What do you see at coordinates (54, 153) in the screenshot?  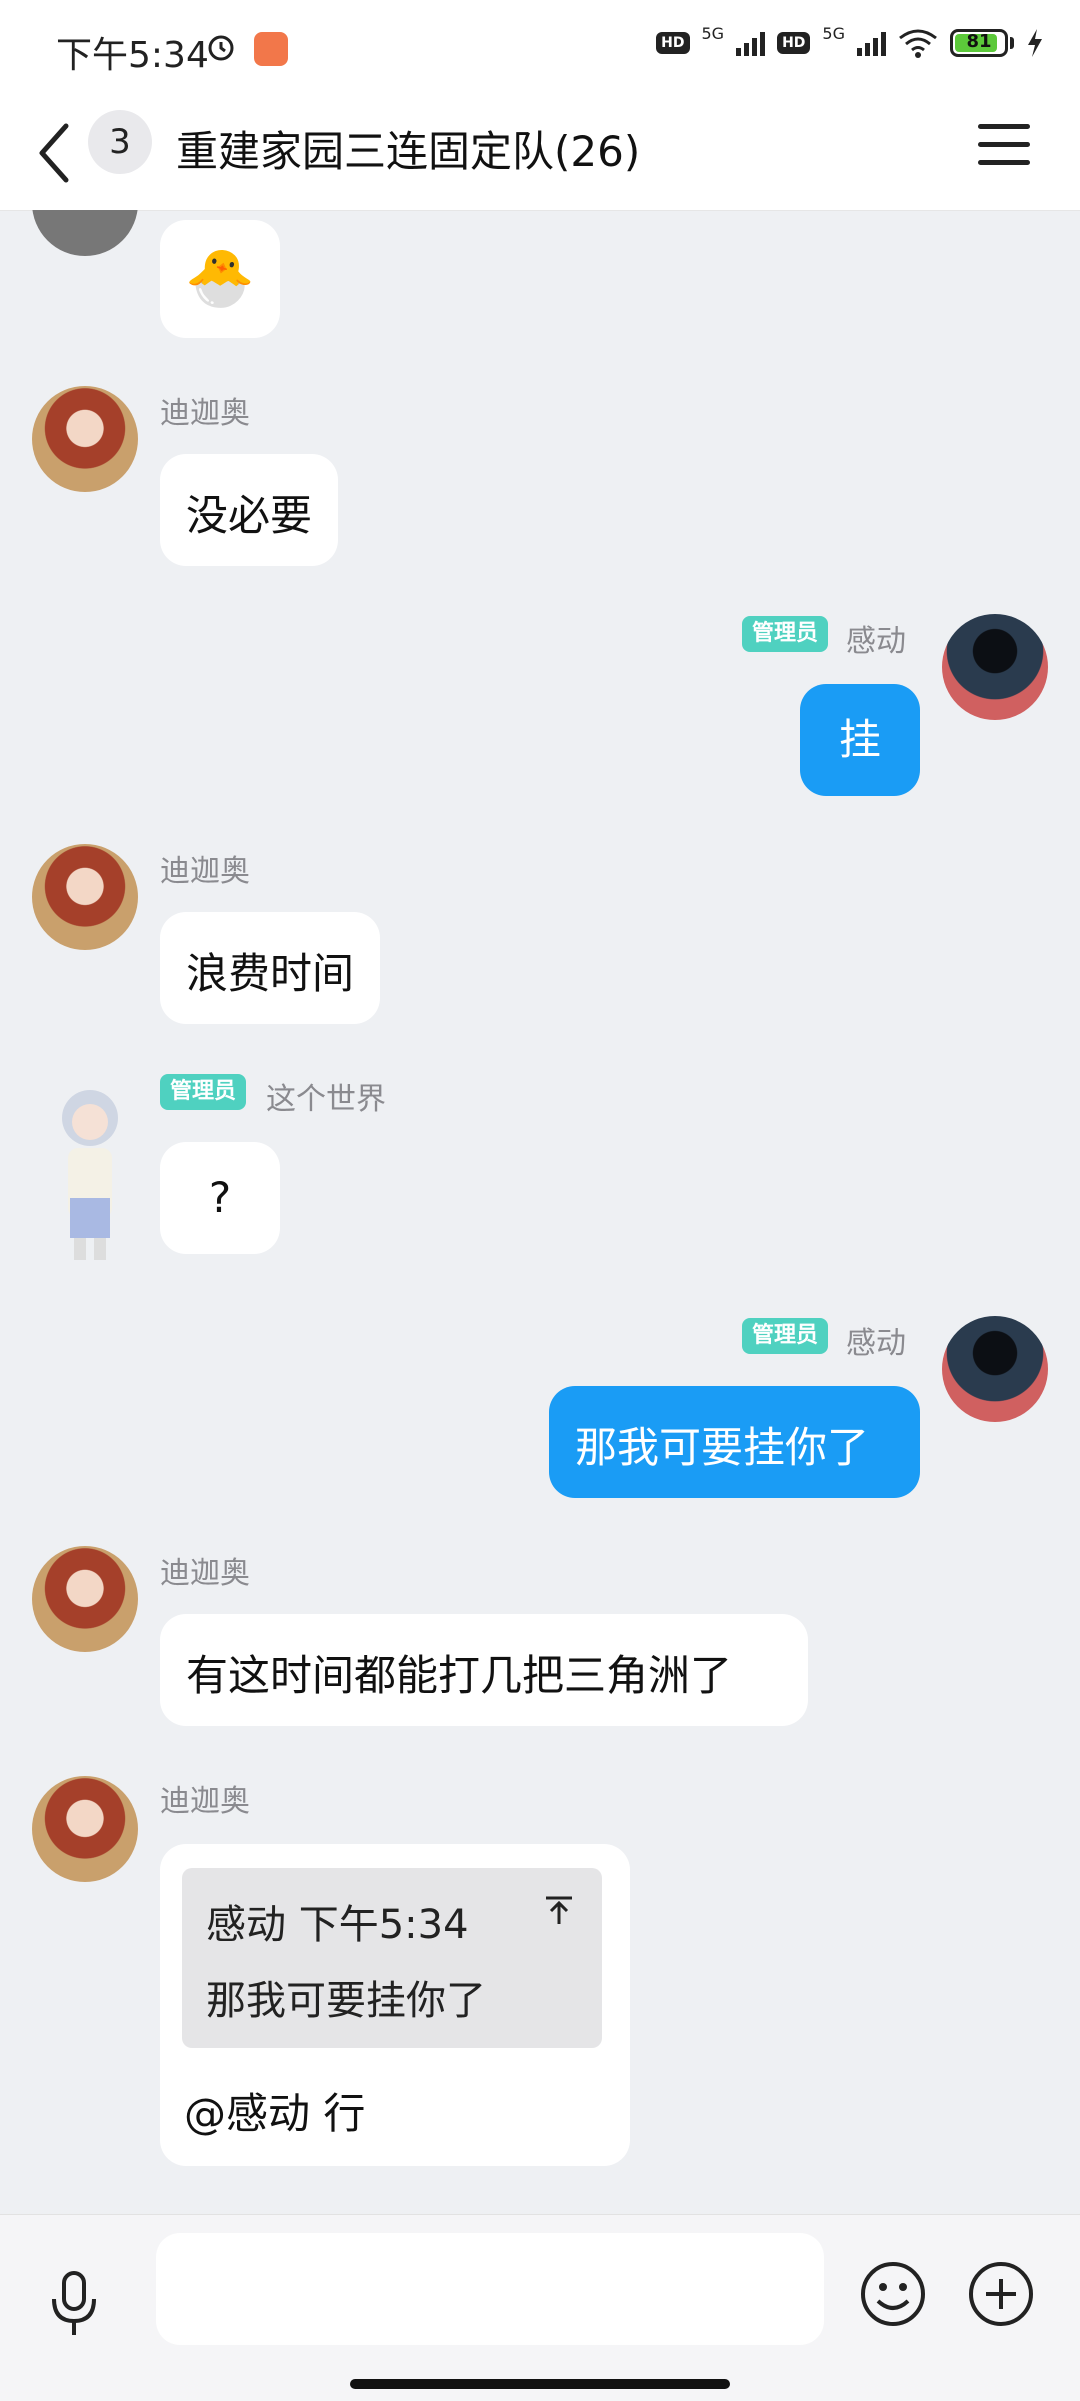 I see `back-icon` at bounding box center [54, 153].